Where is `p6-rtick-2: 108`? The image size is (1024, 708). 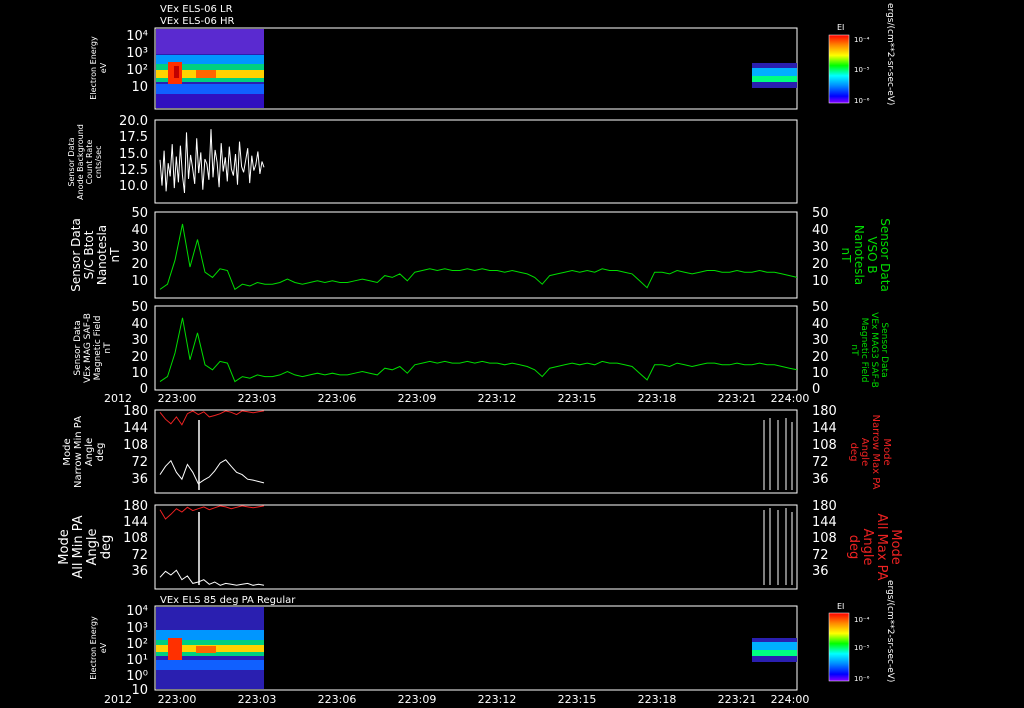
p6-rtick-2: 108 is located at coordinates (824, 538).